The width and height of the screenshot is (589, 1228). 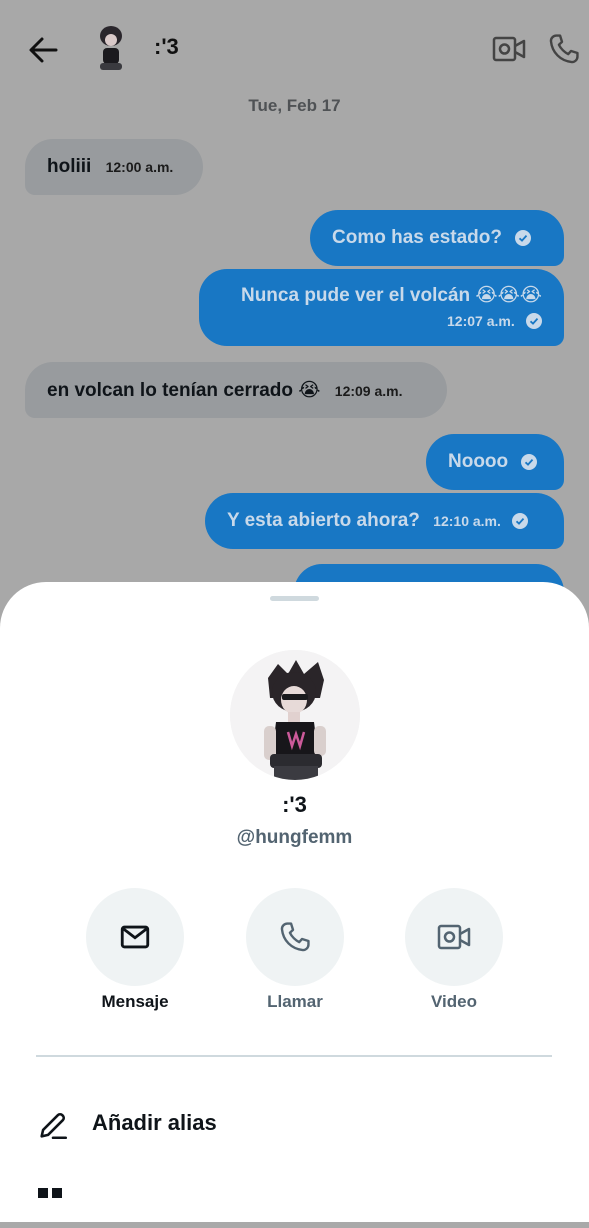 I want to click on call-action: Llamar, so click(x=295, y=950).